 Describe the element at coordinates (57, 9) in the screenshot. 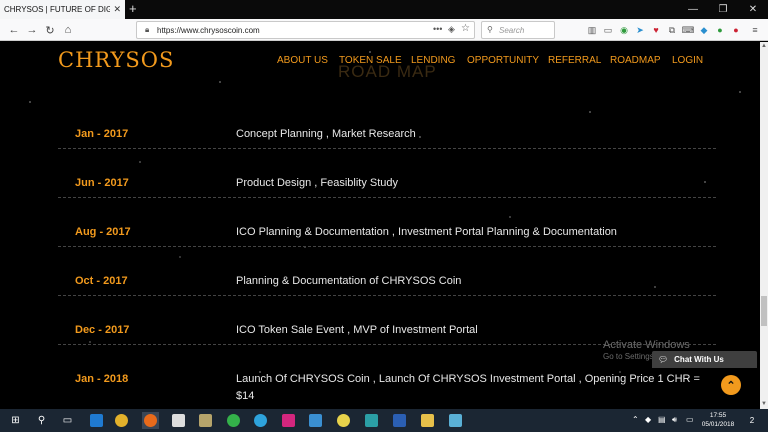

I see `tab-title: CHRYSOS | FUTURE OF DIGITAL FIN` at that location.